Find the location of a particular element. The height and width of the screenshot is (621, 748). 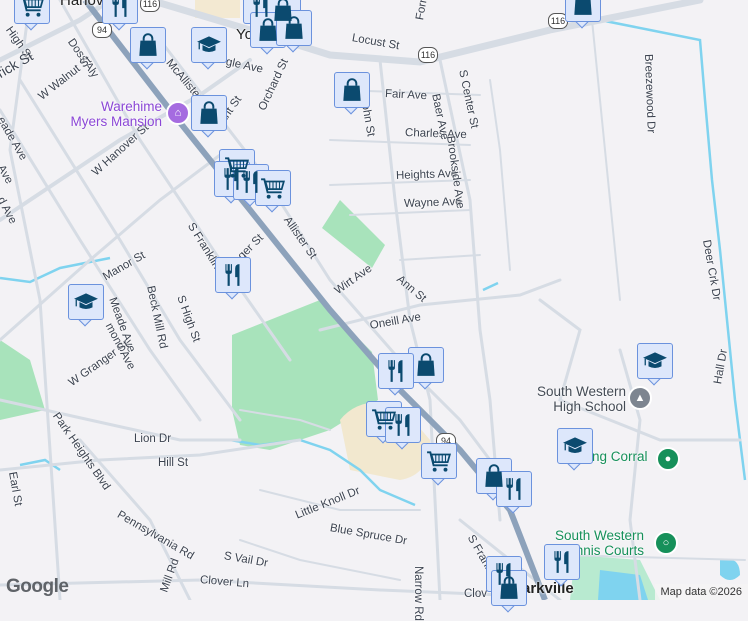

street-label: Hill St is located at coordinates (173, 463).